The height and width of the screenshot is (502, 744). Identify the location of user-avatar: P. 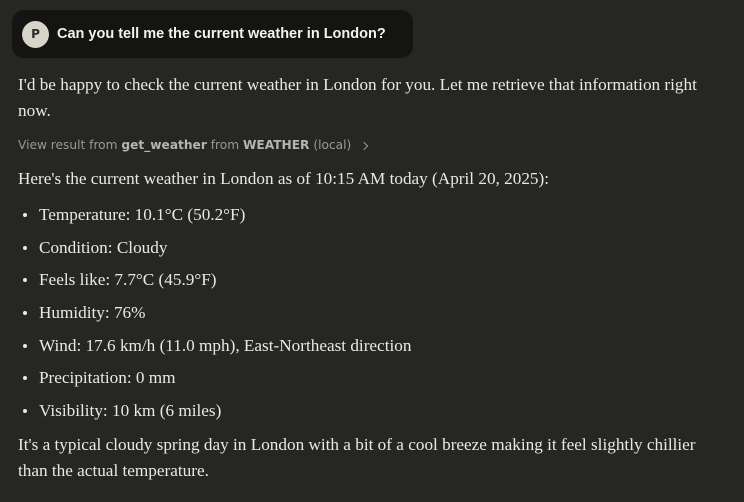
(35, 34).